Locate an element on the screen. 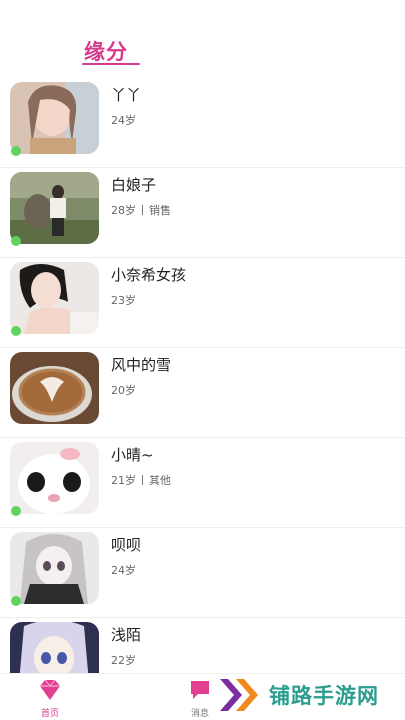  user-meta: 22岁 is located at coordinates (123, 660).